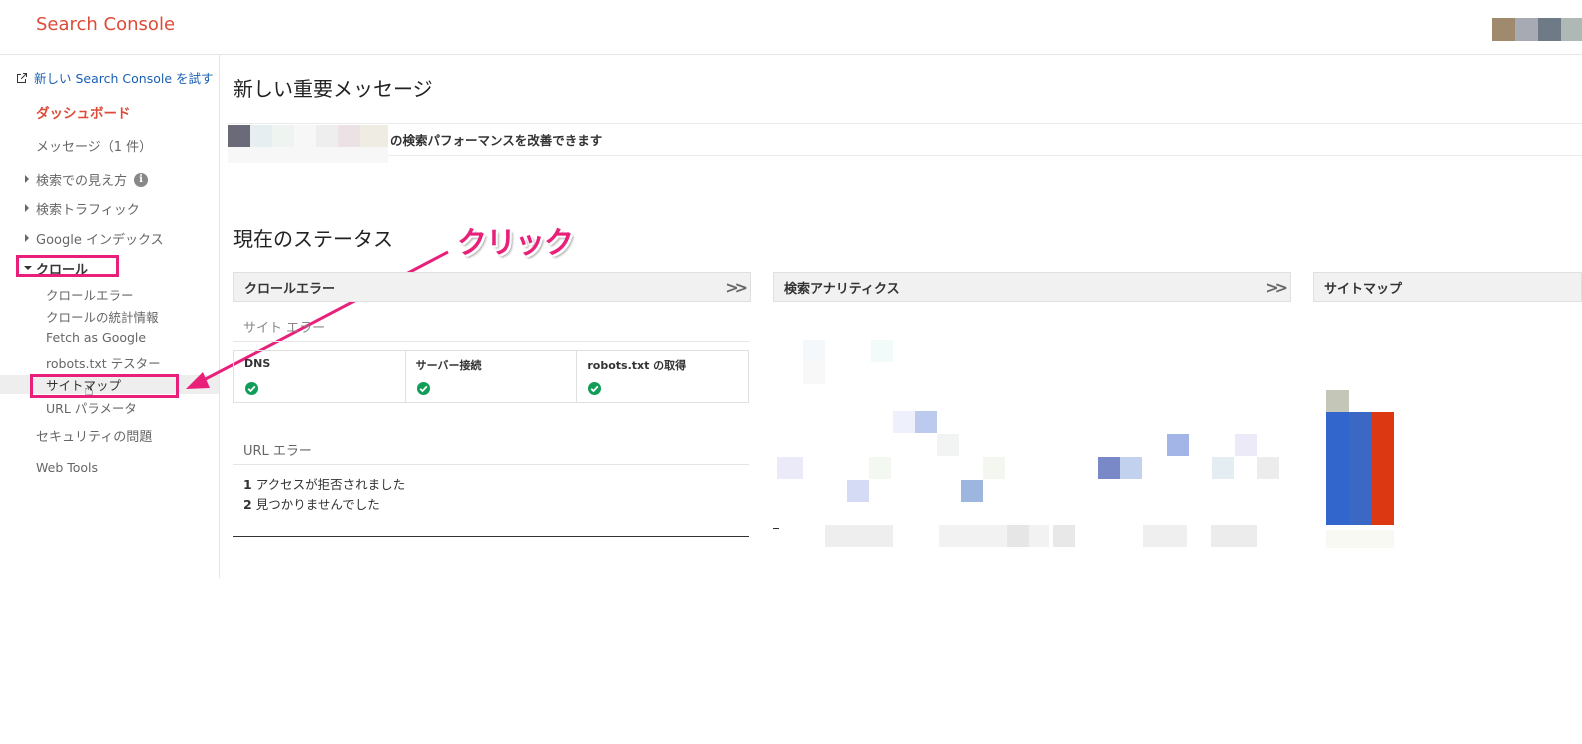  Describe the element at coordinates (67, 266) in the screenshot. I see `crawl-highlight-box` at that location.